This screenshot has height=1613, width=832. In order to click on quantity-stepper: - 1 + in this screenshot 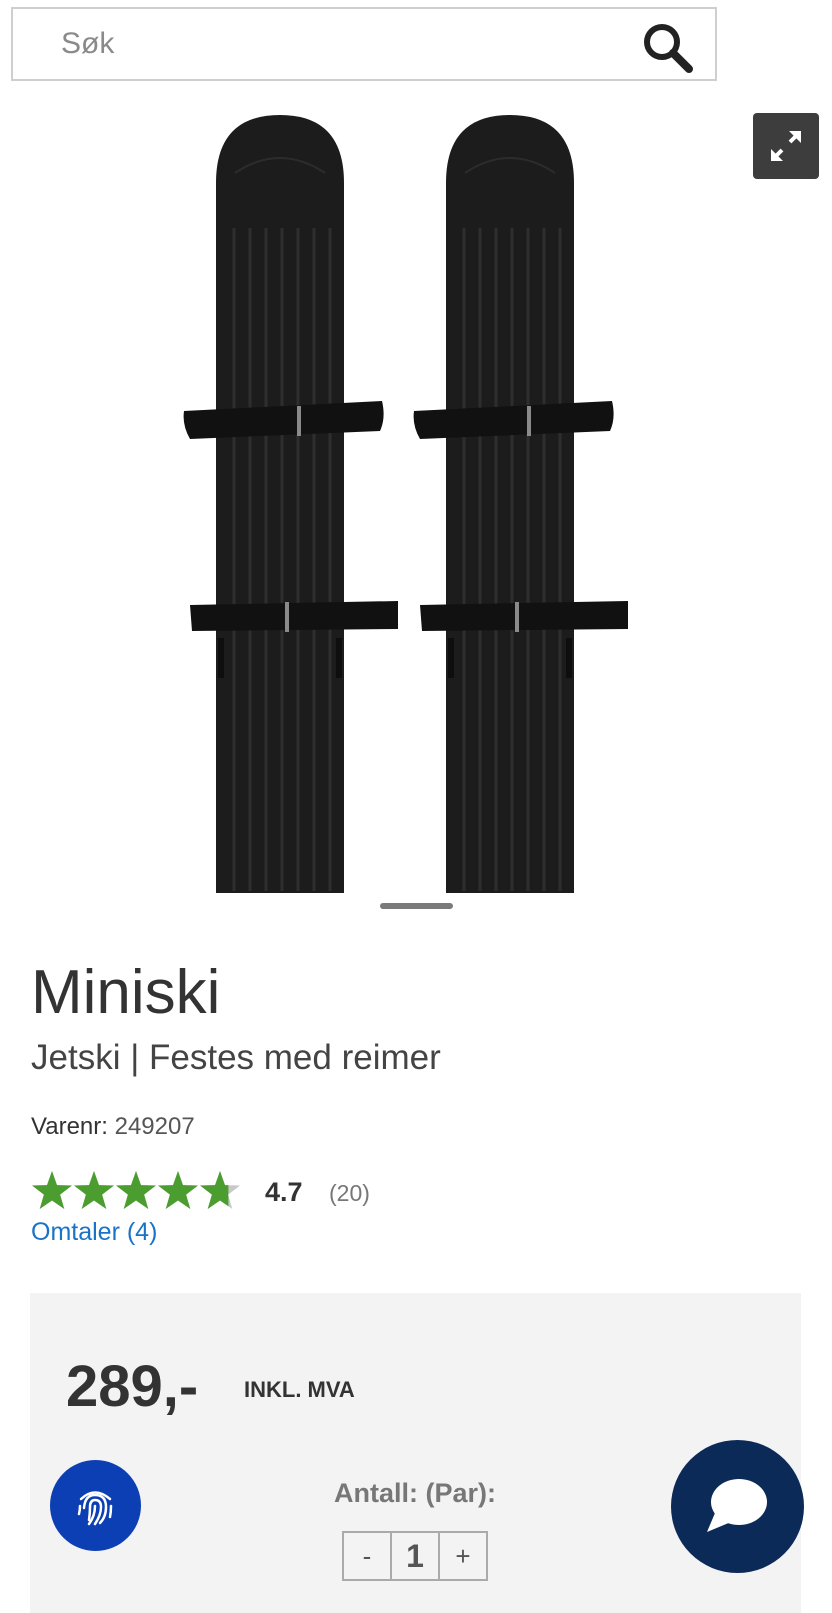, I will do `click(415, 1556)`.